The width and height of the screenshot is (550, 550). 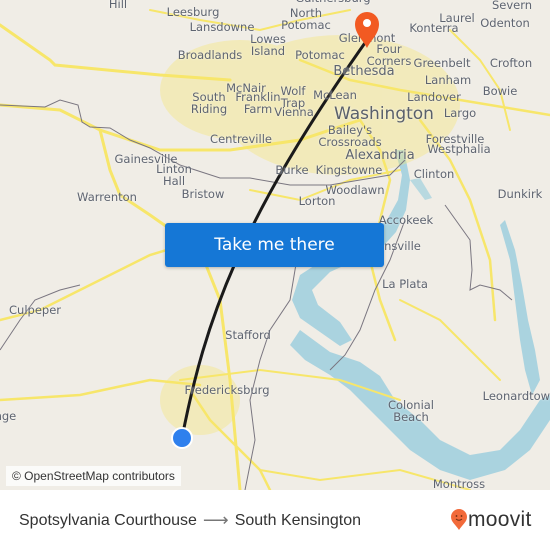 I want to click on place-label-line: Lansdowne, so click(x=222, y=27).